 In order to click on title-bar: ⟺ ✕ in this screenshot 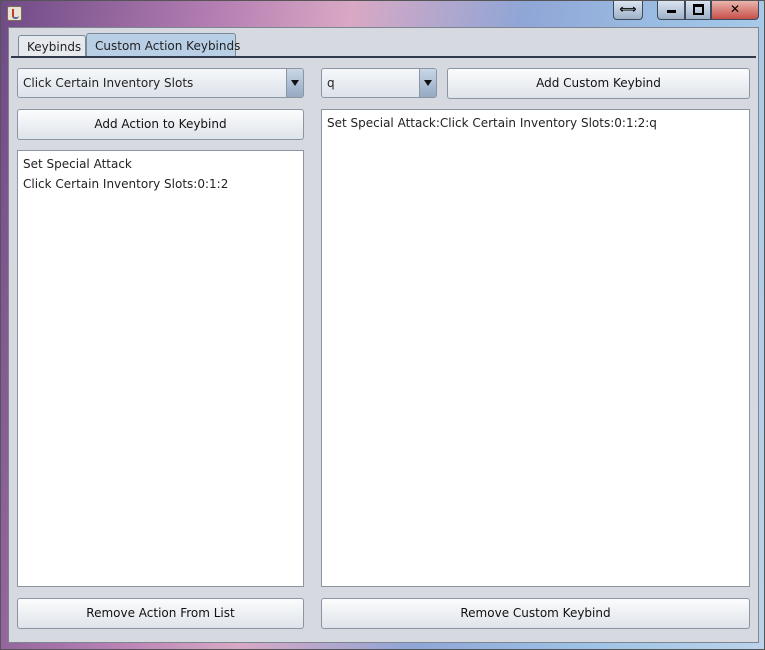, I will do `click(382, 14)`.